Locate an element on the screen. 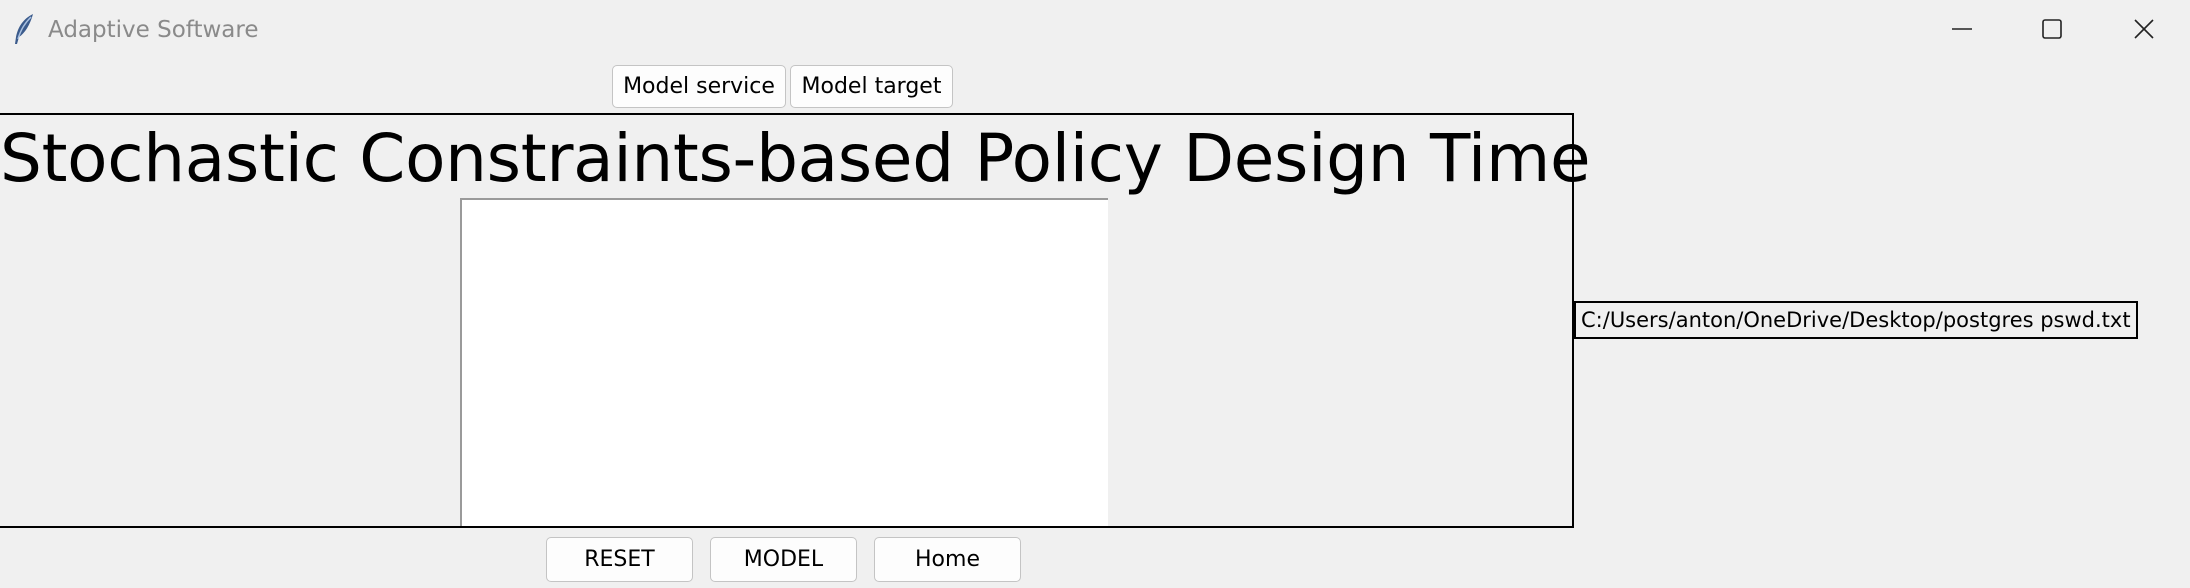 The width and height of the screenshot is (2190, 588). close-icon is located at coordinates (2144, 29).